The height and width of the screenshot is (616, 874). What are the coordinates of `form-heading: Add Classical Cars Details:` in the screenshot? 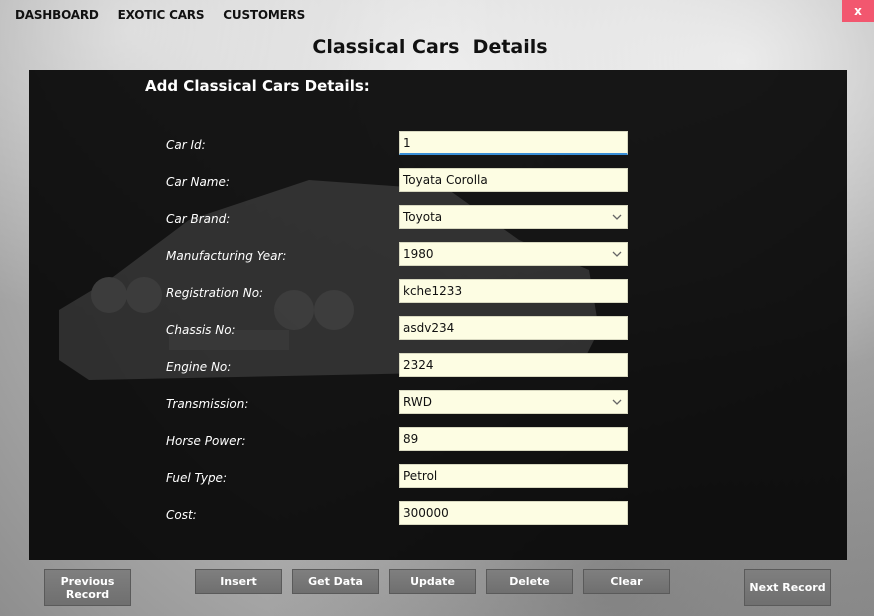 It's located at (257, 86).